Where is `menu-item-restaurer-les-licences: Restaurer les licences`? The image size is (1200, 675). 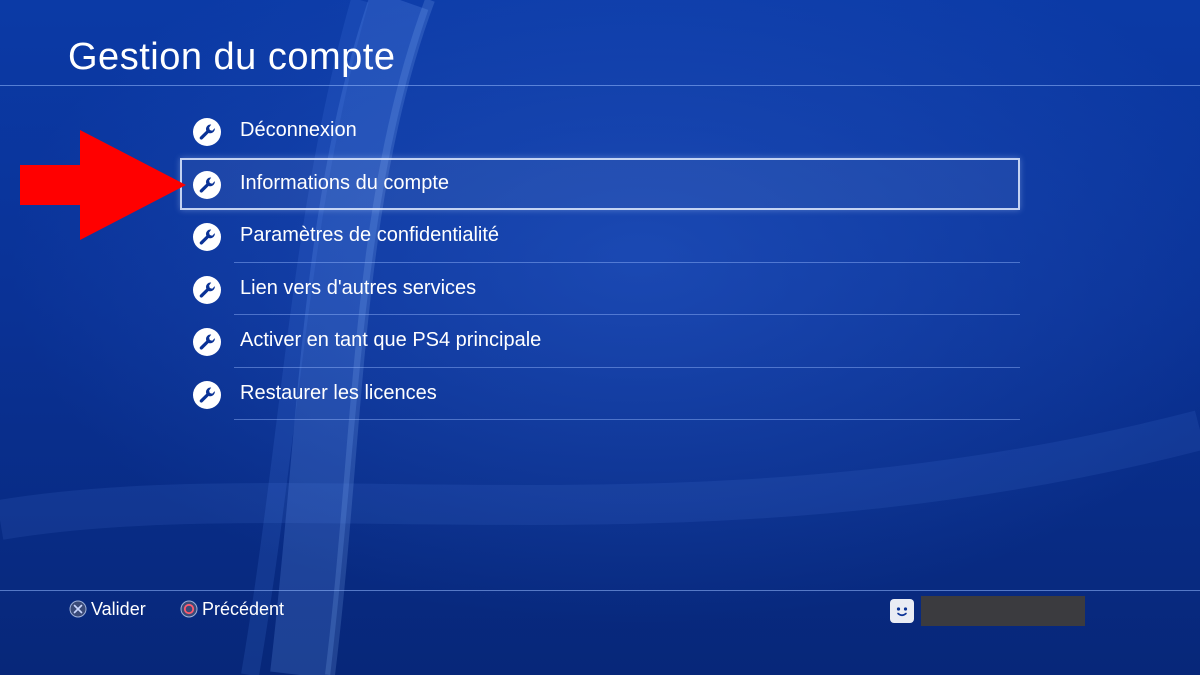 menu-item-restaurer-les-licences: Restaurer les licences is located at coordinates (600, 394).